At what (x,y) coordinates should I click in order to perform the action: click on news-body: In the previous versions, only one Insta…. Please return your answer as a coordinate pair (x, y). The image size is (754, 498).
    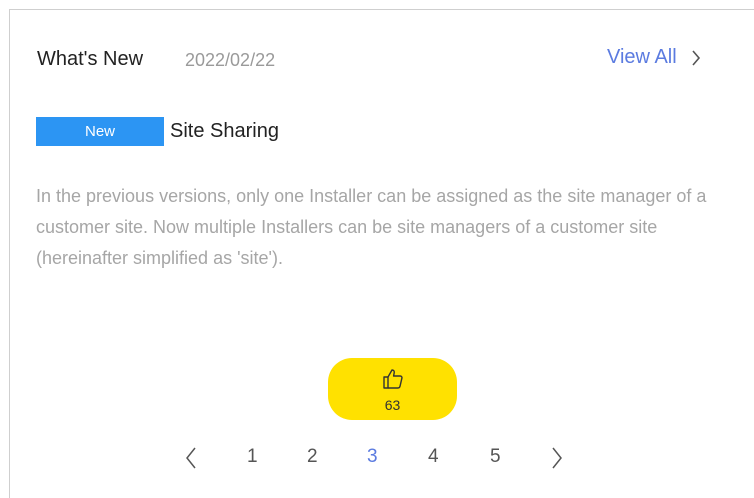
    Looking at the image, I should click on (371, 227).